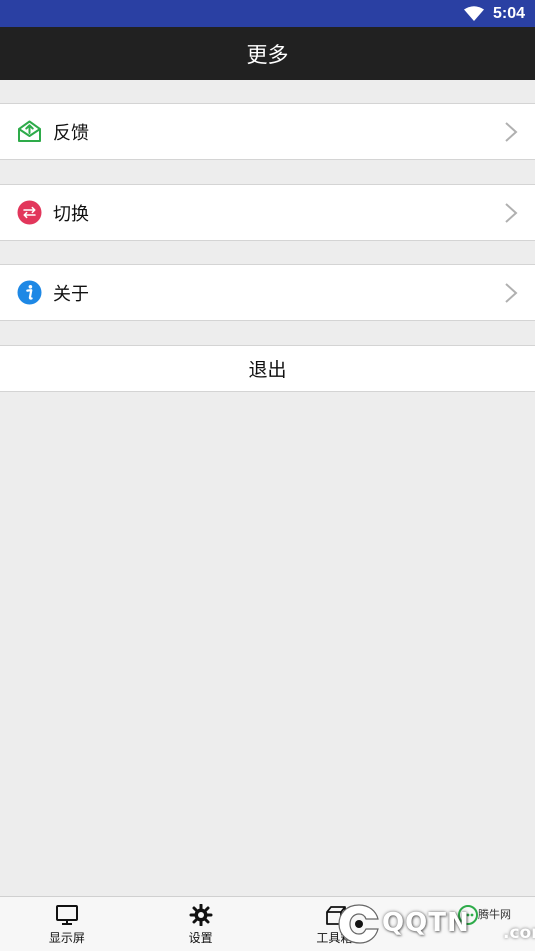  I want to click on tab-display: 显示屏, so click(67, 924).